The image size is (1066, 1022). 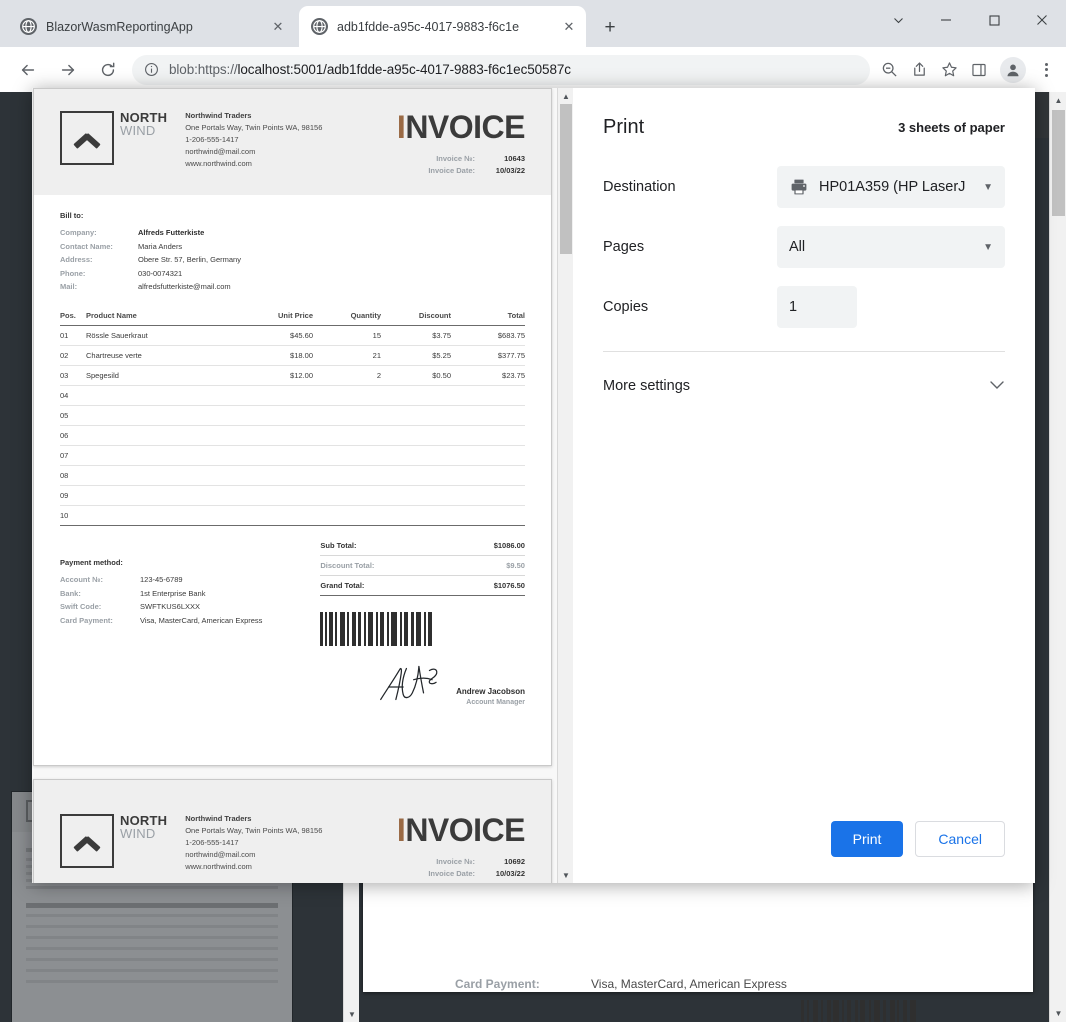 What do you see at coordinates (161, 579) in the screenshot?
I see `payment-value: 123-45-6789` at bounding box center [161, 579].